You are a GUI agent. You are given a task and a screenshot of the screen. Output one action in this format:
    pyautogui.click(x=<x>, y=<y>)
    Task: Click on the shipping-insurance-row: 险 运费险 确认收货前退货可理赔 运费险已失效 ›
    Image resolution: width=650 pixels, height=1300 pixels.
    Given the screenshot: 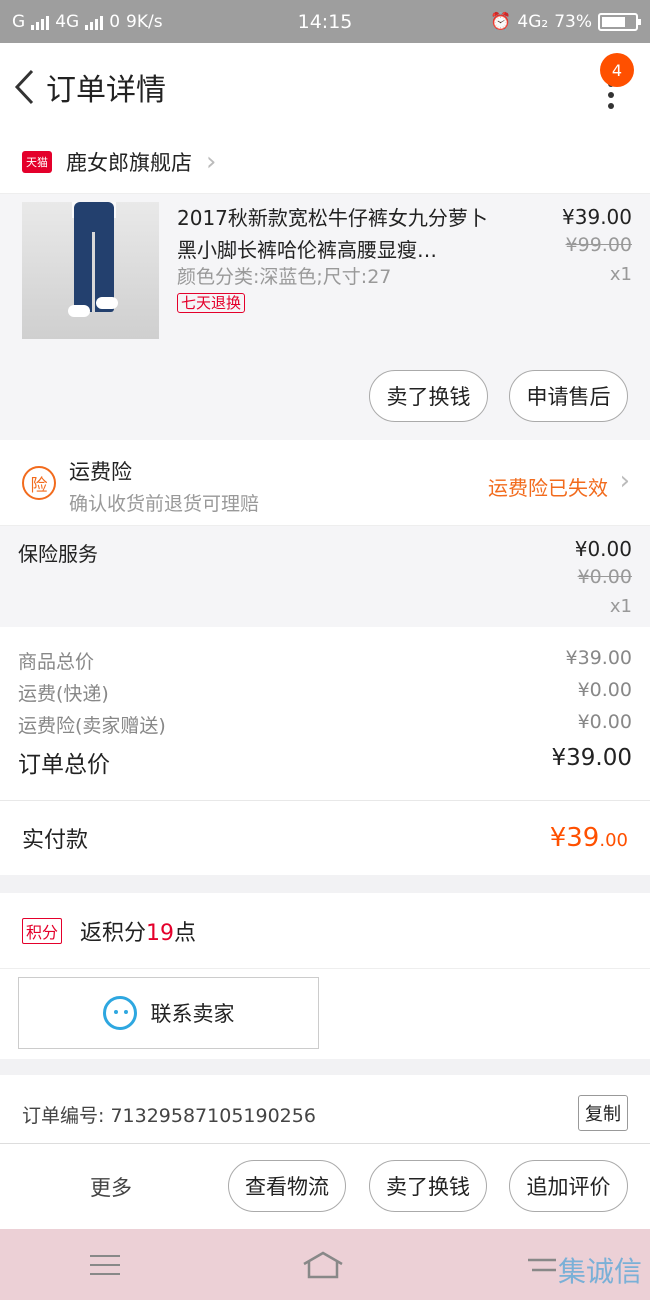 What is the action you would take?
    pyautogui.click(x=325, y=483)
    